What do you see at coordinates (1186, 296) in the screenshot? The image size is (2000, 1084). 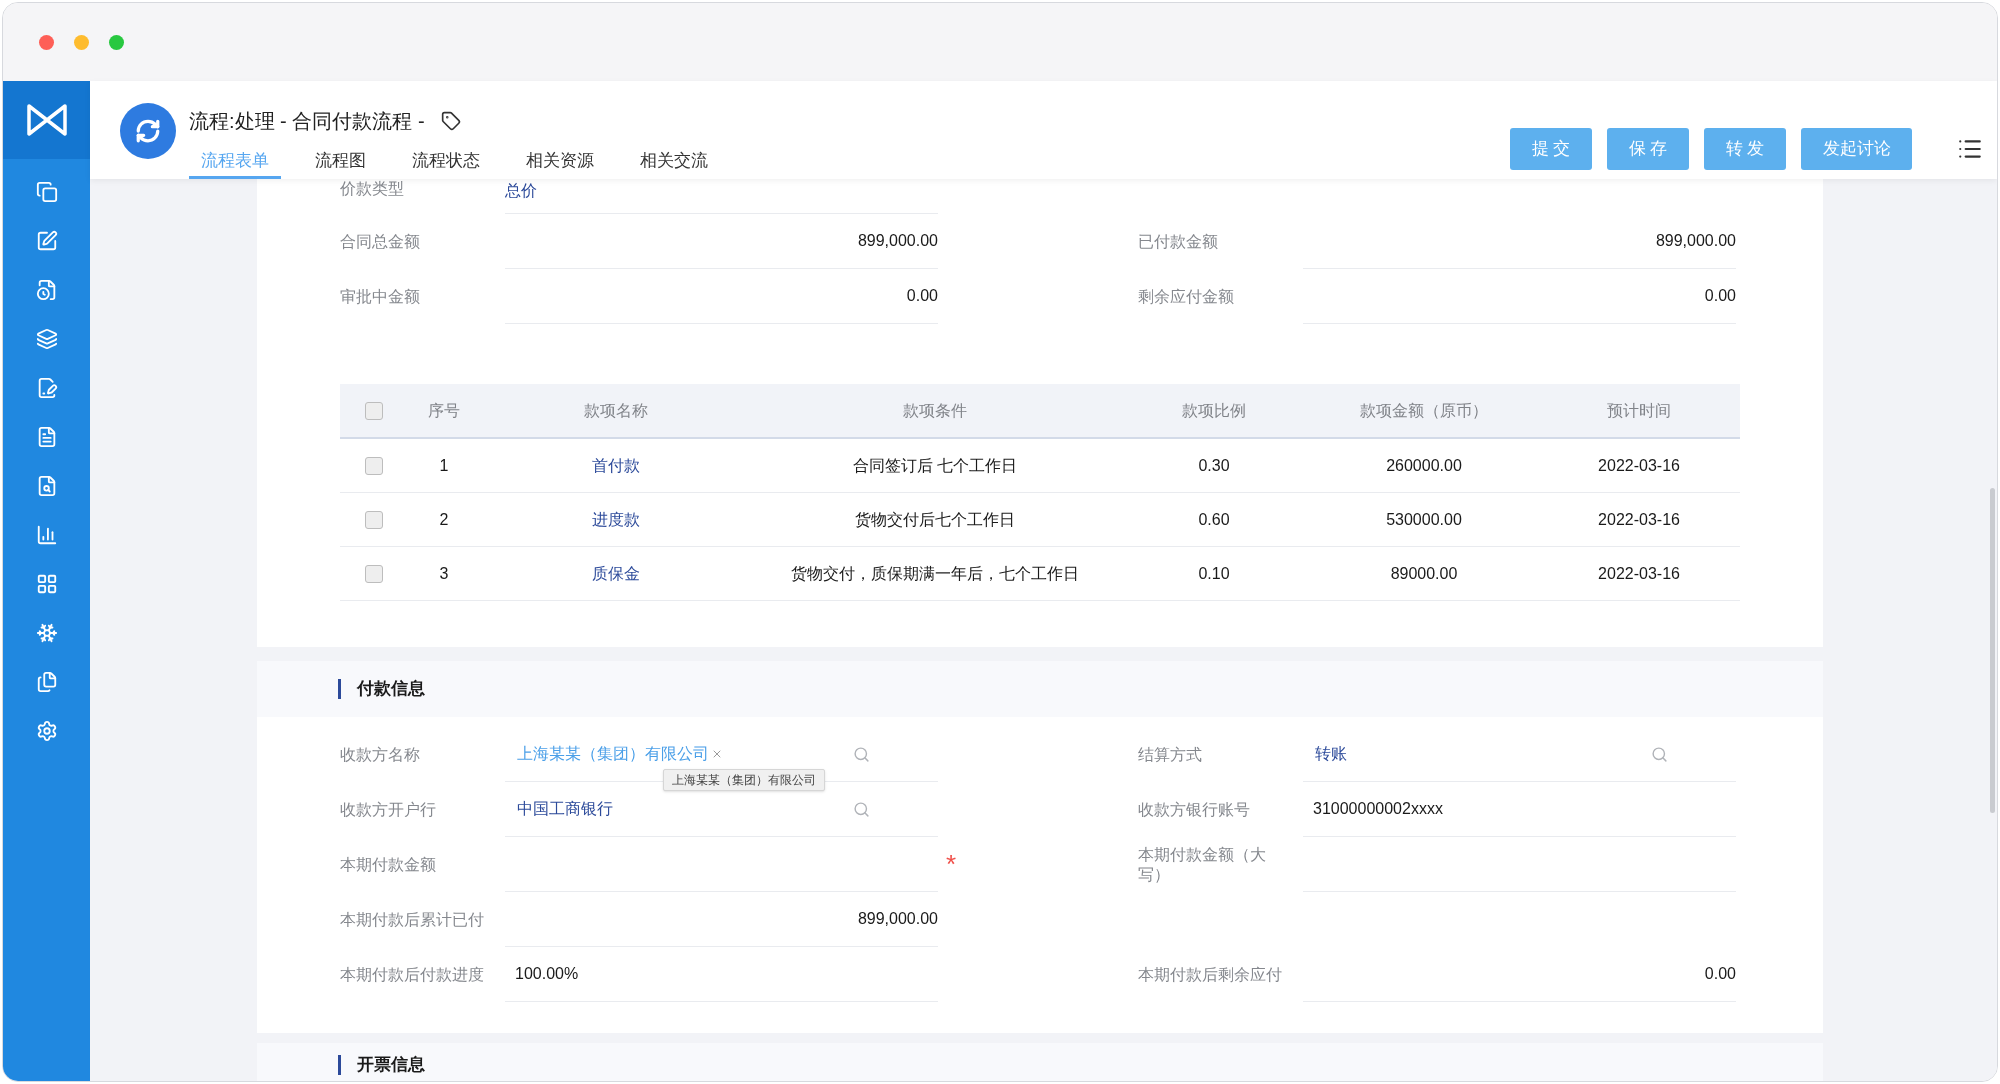 I see `field-label: 剩余应付金额` at bounding box center [1186, 296].